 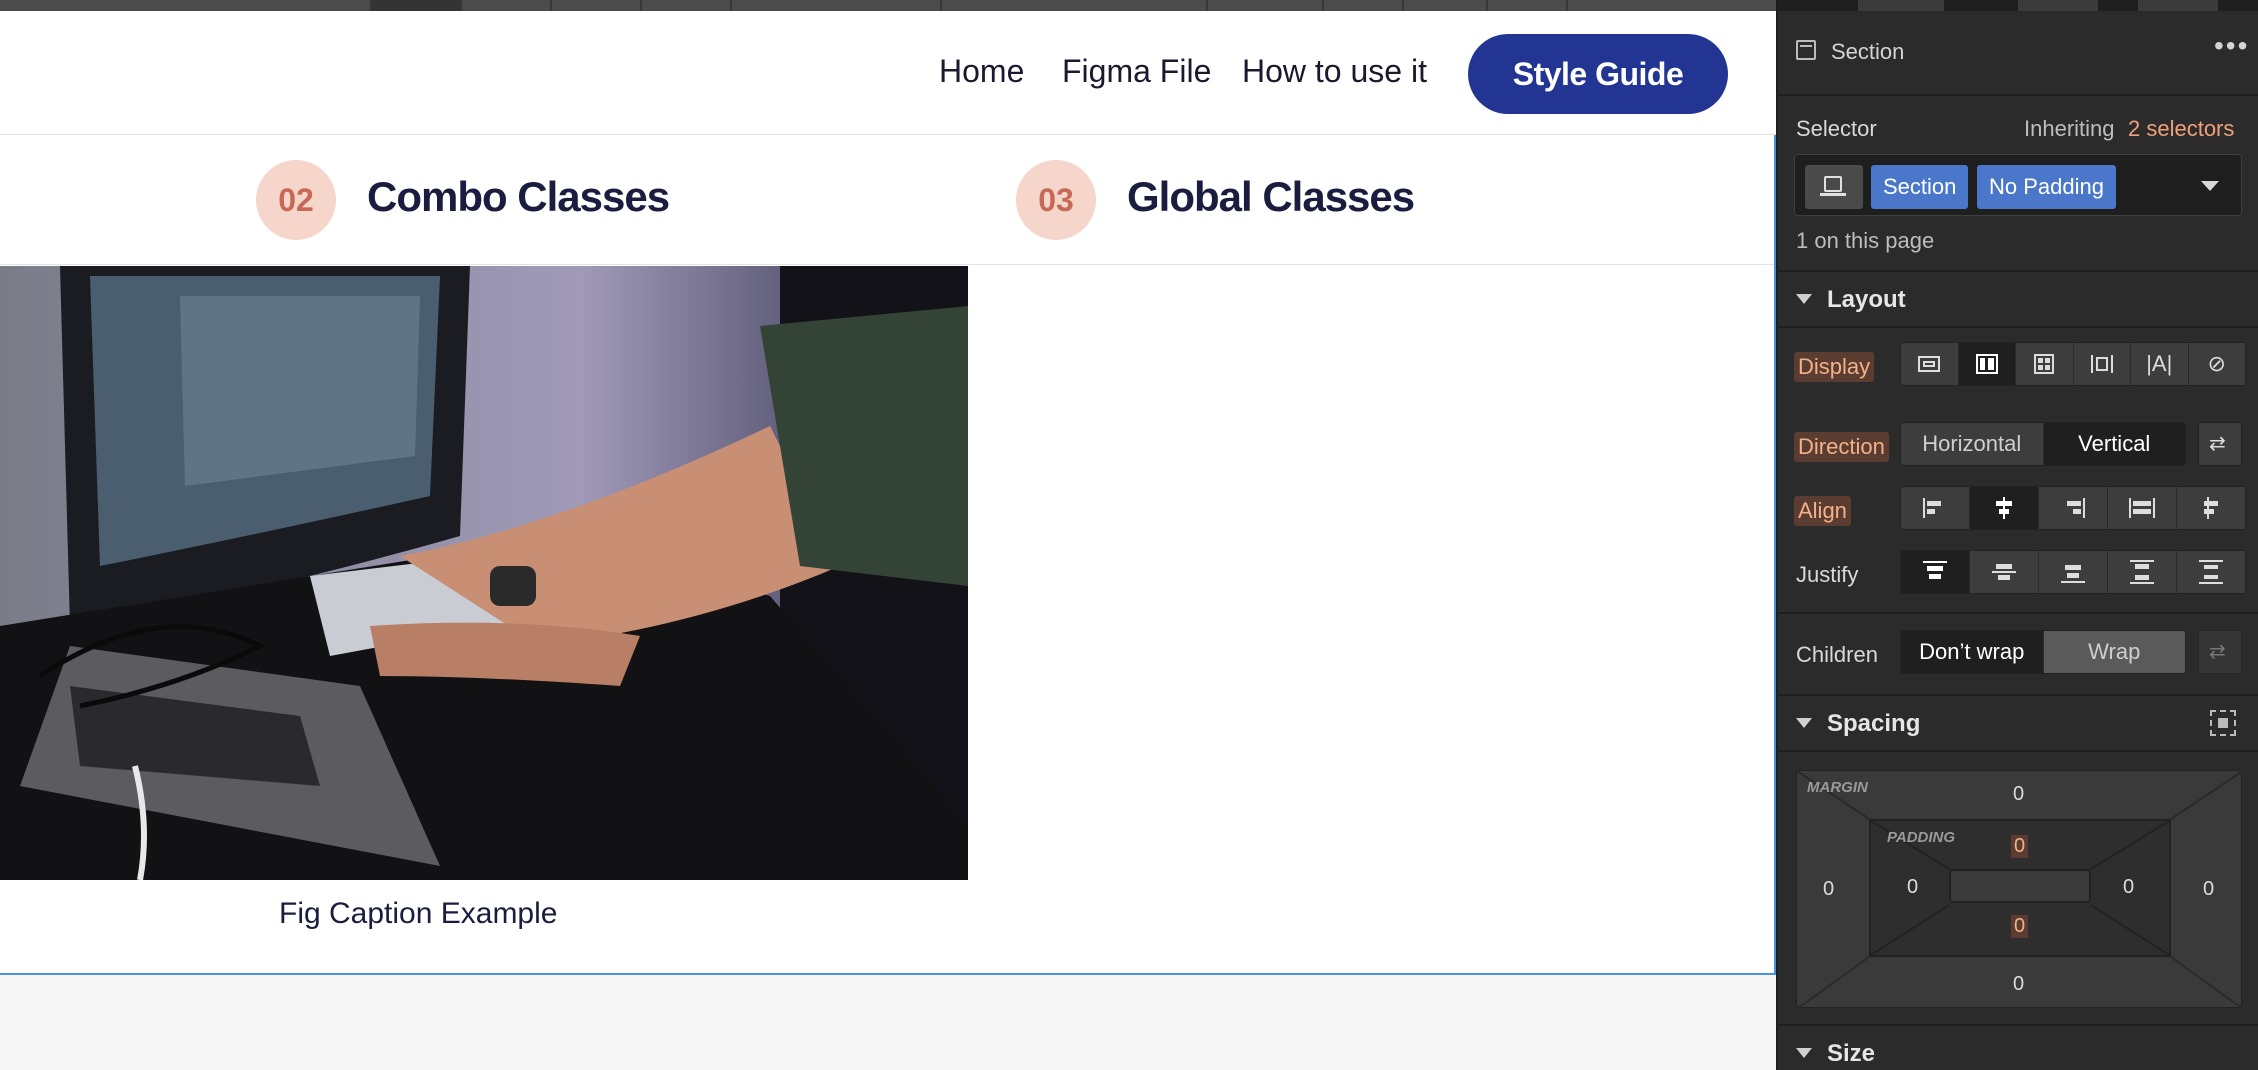 I want to click on spacing-section-header: Spacing, so click(x=2018, y=723).